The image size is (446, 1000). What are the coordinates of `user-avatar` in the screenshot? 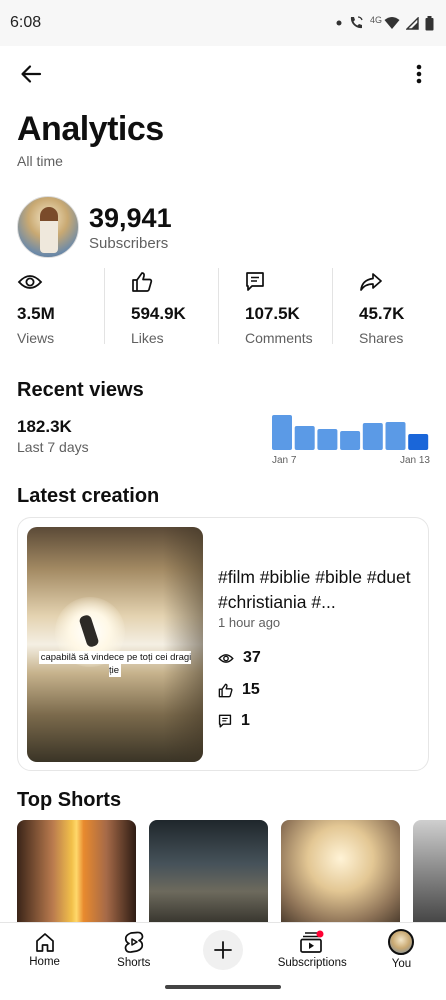 It's located at (401, 942).